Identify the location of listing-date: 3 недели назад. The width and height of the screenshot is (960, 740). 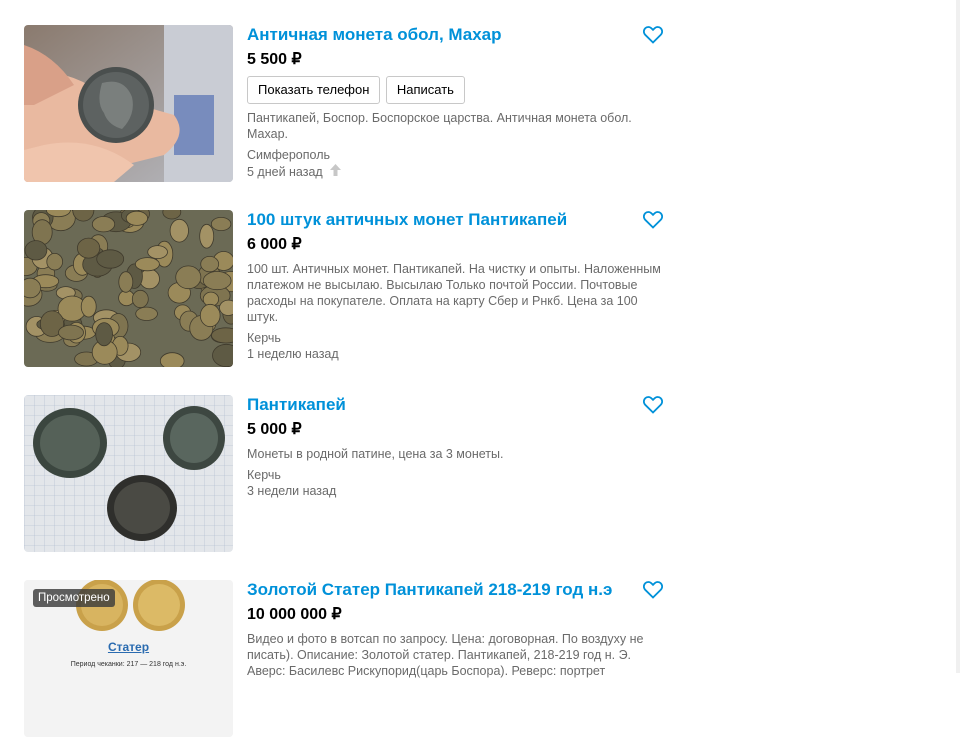
(292, 491).